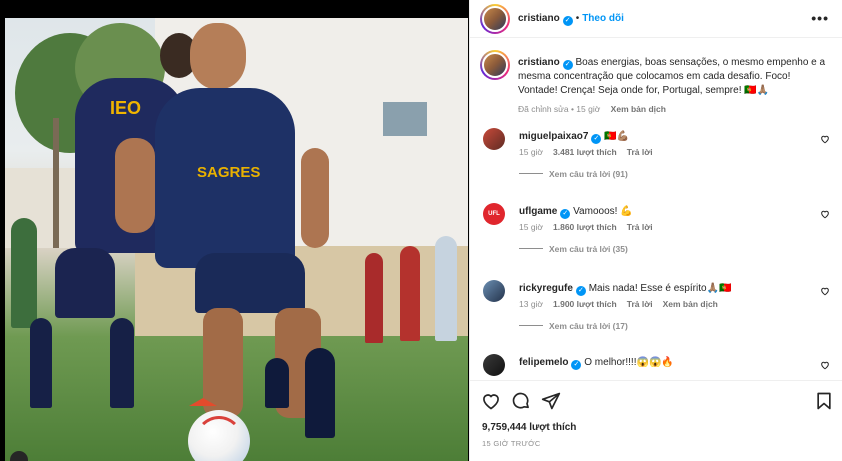 This screenshot has width=842, height=461. What do you see at coordinates (546, 288) in the screenshot?
I see `commenter-username: rickyregufe` at bounding box center [546, 288].